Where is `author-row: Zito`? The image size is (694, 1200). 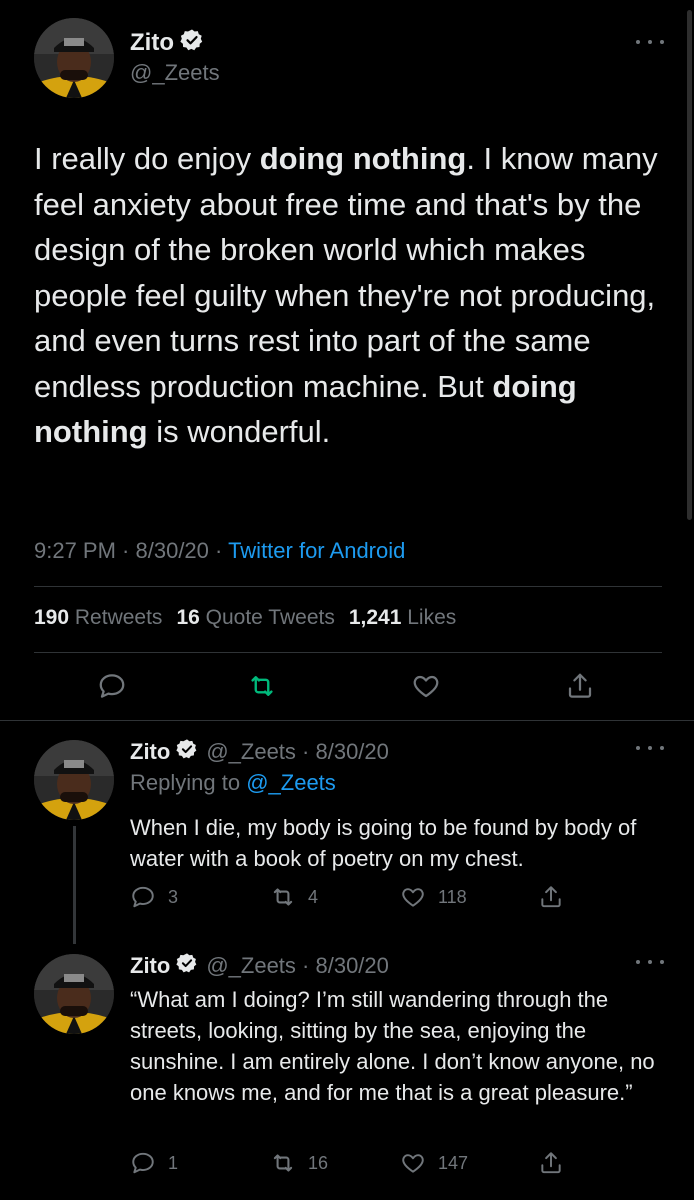 author-row: Zito is located at coordinates (167, 42).